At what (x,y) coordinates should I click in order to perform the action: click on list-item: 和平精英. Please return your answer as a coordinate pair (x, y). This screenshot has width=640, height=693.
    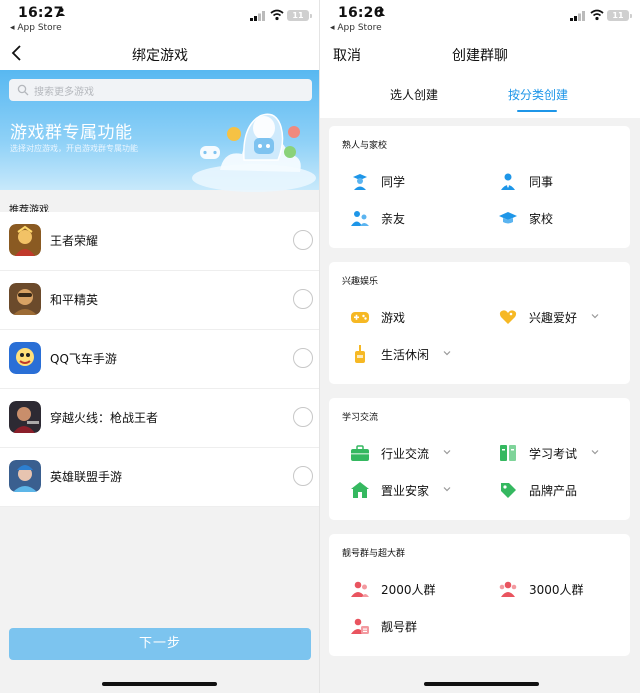
    Looking at the image, I should click on (160, 300).